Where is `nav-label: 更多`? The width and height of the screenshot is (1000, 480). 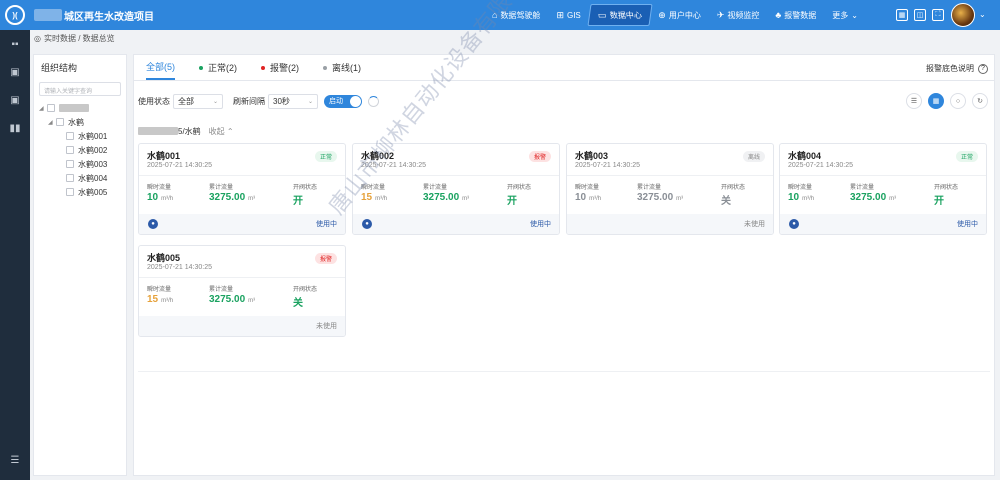 nav-label: 更多 is located at coordinates (840, 15).